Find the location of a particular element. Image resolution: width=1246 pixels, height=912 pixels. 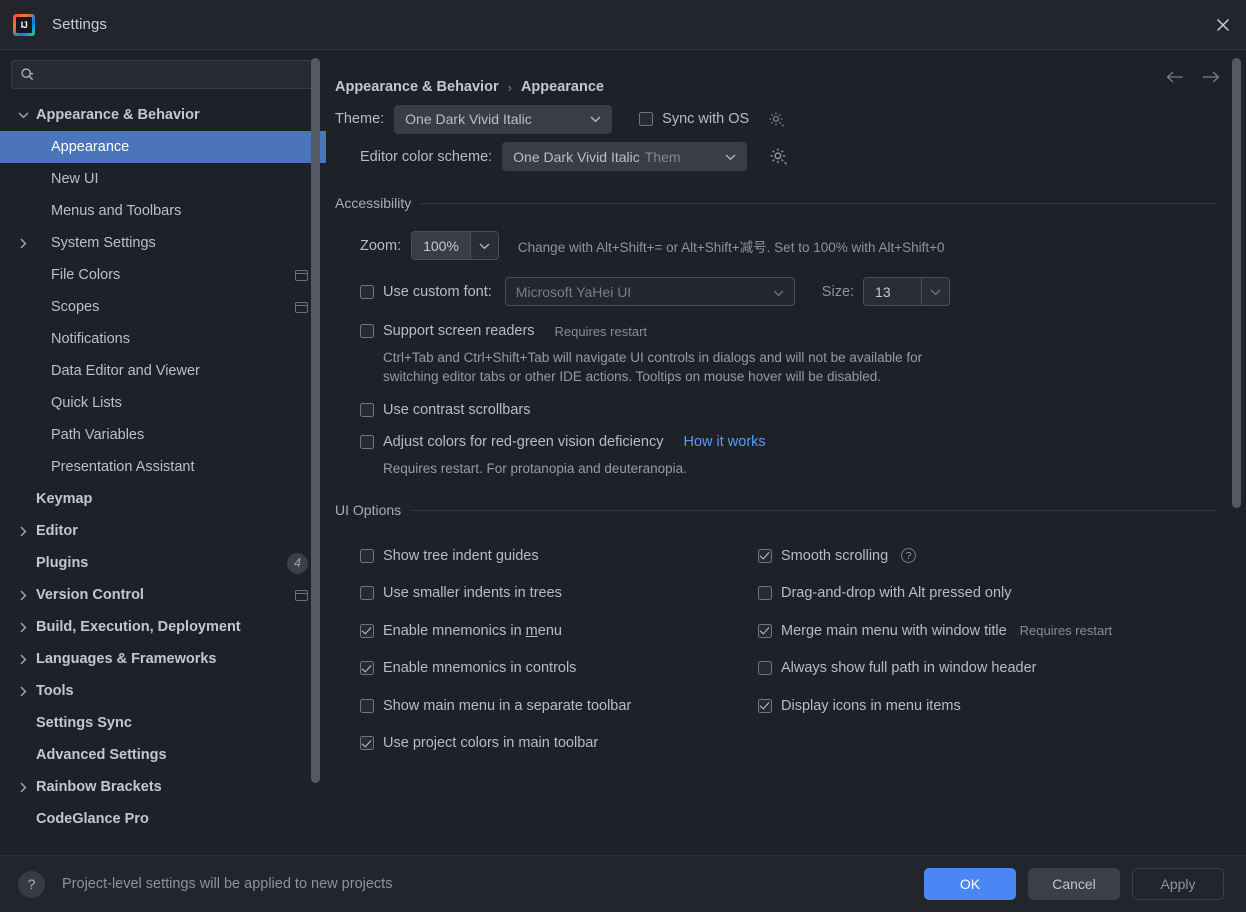

sidebar-item-rainbow-brackets: Rainbow Brackets is located at coordinates (163, 787).